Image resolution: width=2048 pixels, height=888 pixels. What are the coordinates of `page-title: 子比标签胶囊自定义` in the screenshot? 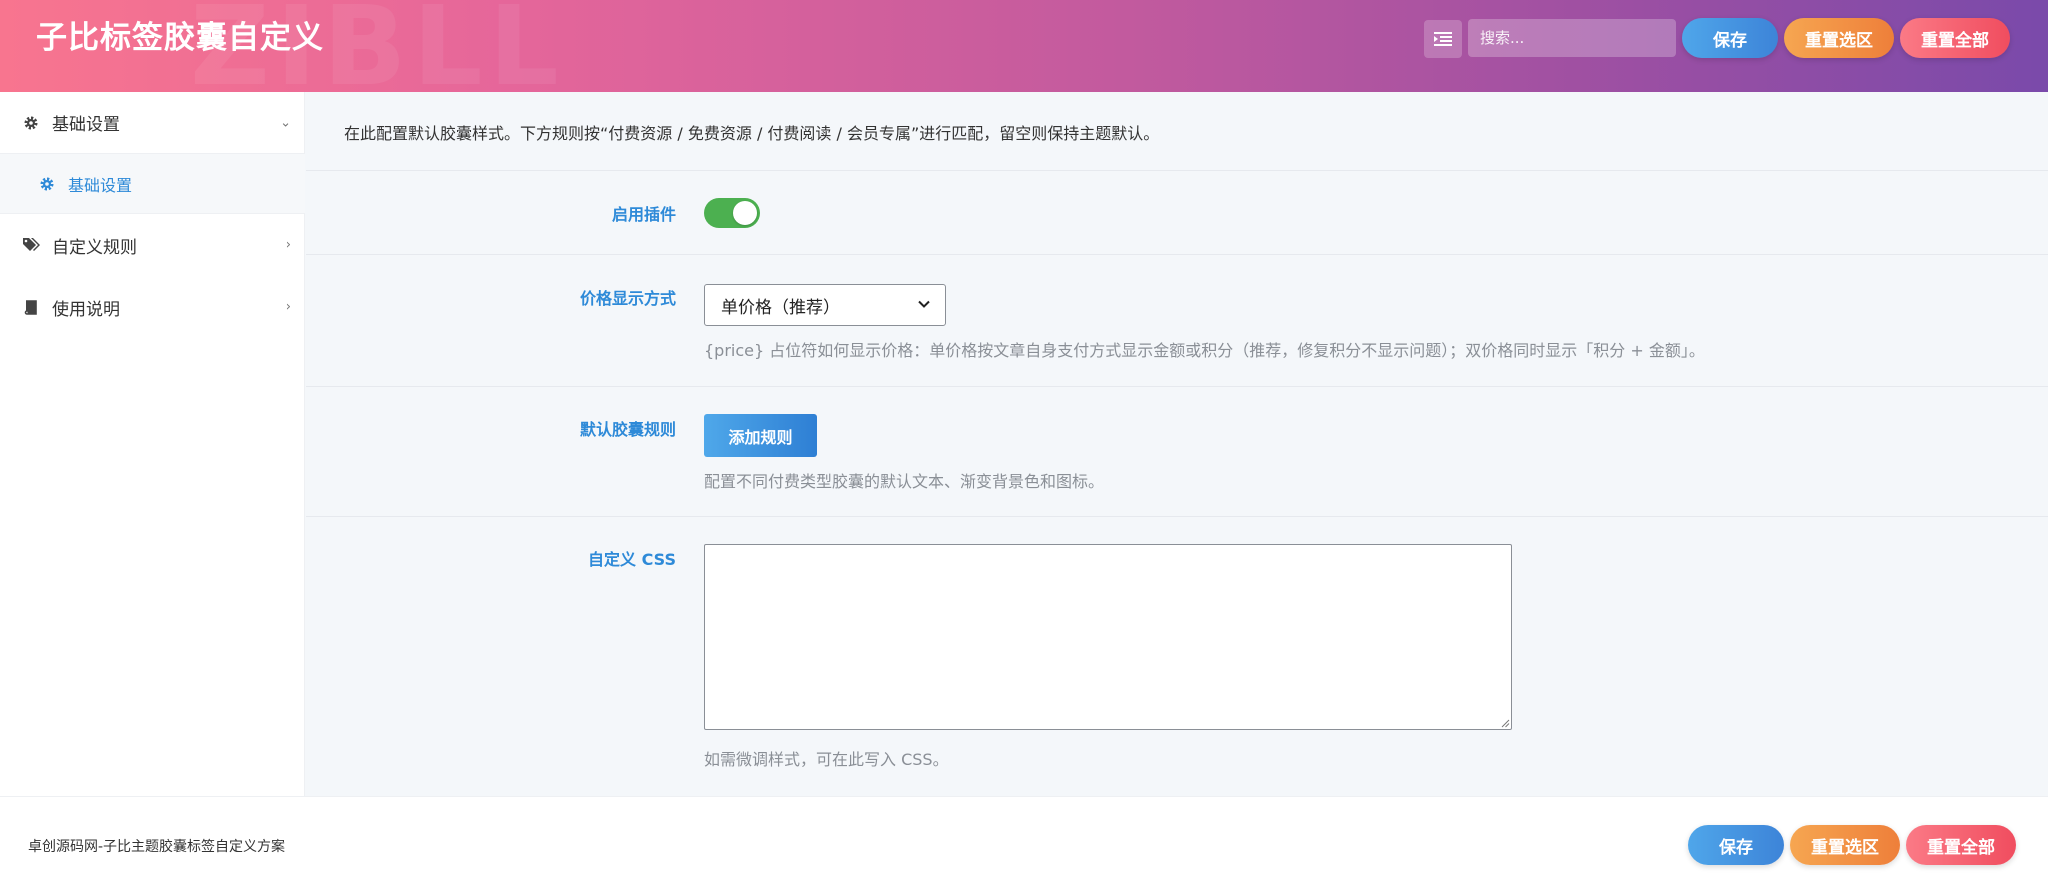 It's located at (180, 38).